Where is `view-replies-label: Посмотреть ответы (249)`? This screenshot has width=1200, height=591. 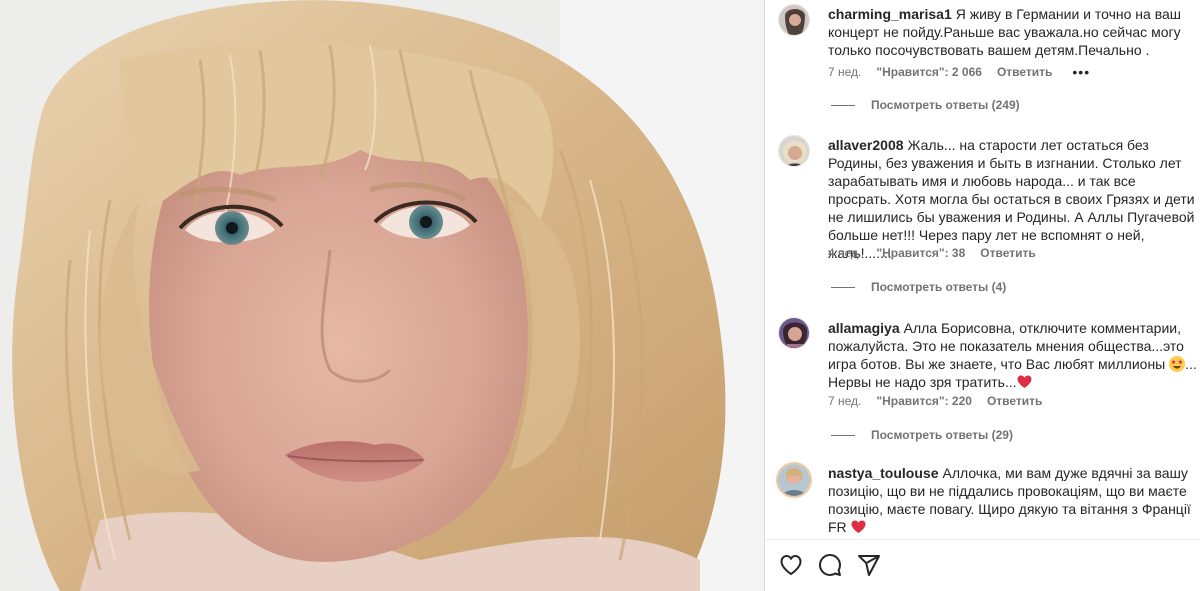
view-replies-label: Посмотреть ответы (249) is located at coordinates (945, 105).